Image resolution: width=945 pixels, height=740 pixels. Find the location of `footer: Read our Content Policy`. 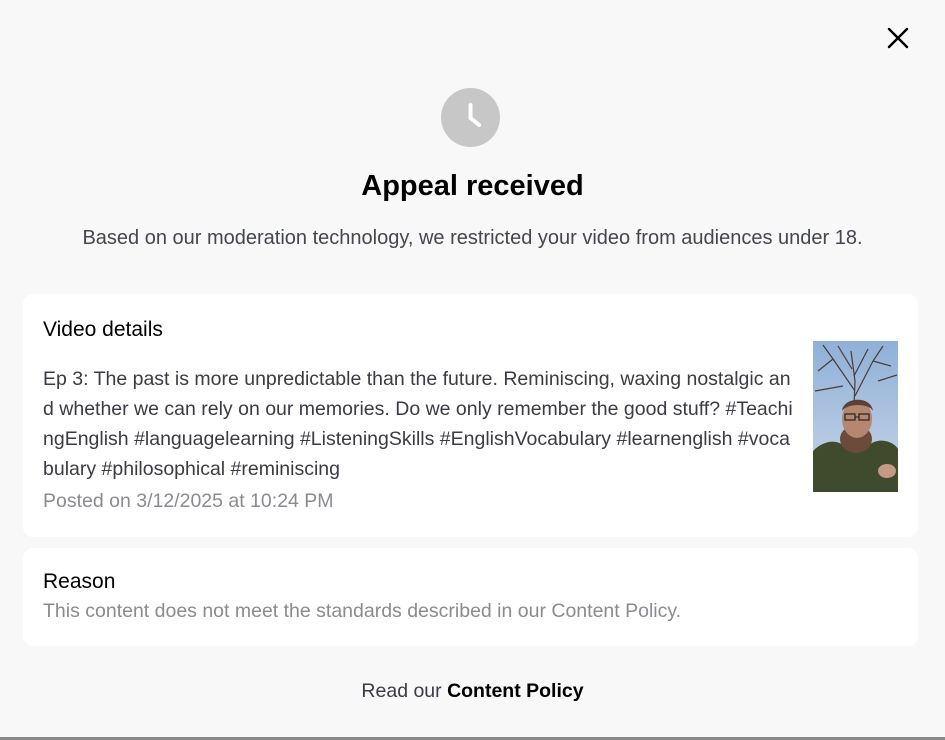

footer: Read our Content Policy is located at coordinates (472, 691).